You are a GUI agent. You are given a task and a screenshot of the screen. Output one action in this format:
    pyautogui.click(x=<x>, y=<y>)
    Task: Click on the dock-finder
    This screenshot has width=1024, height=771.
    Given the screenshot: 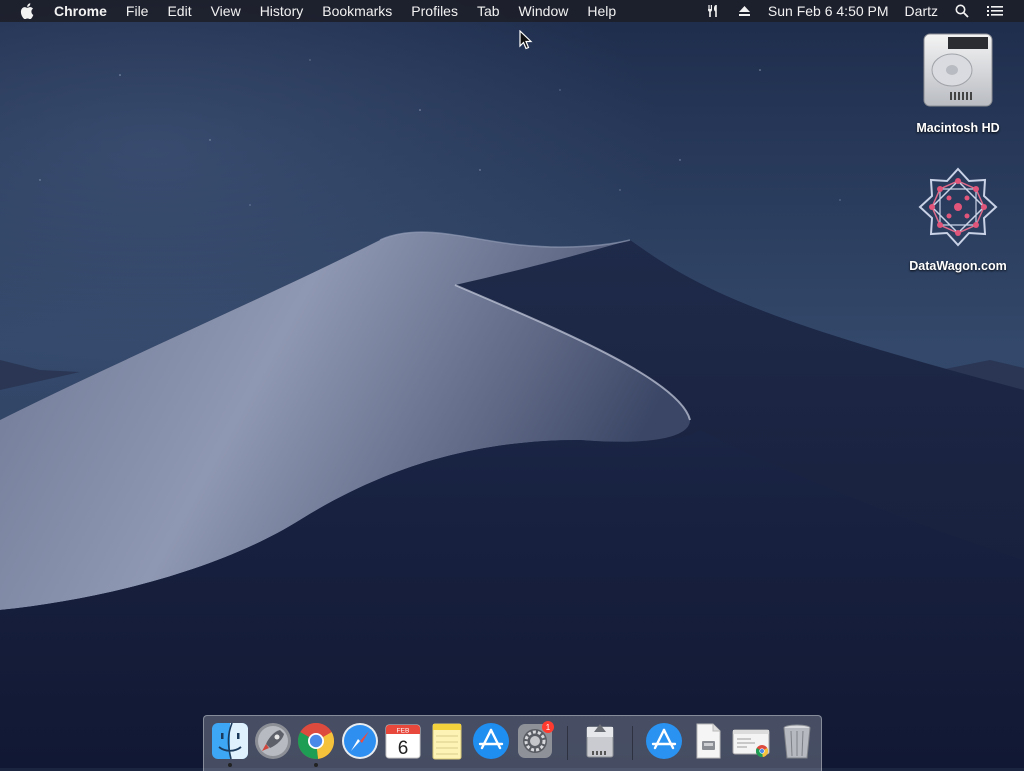 What is the action you would take?
    pyautogui.click(x=230, y=741)
    